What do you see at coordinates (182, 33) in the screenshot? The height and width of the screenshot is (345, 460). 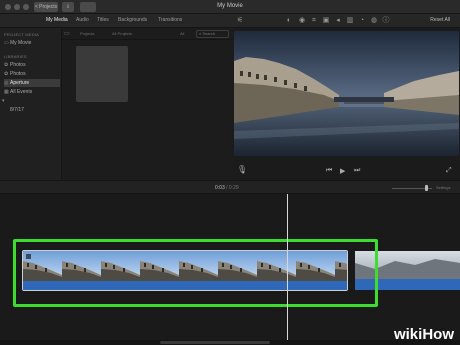 I see `clip-count-filter: All` at bounding box center [182, 33].